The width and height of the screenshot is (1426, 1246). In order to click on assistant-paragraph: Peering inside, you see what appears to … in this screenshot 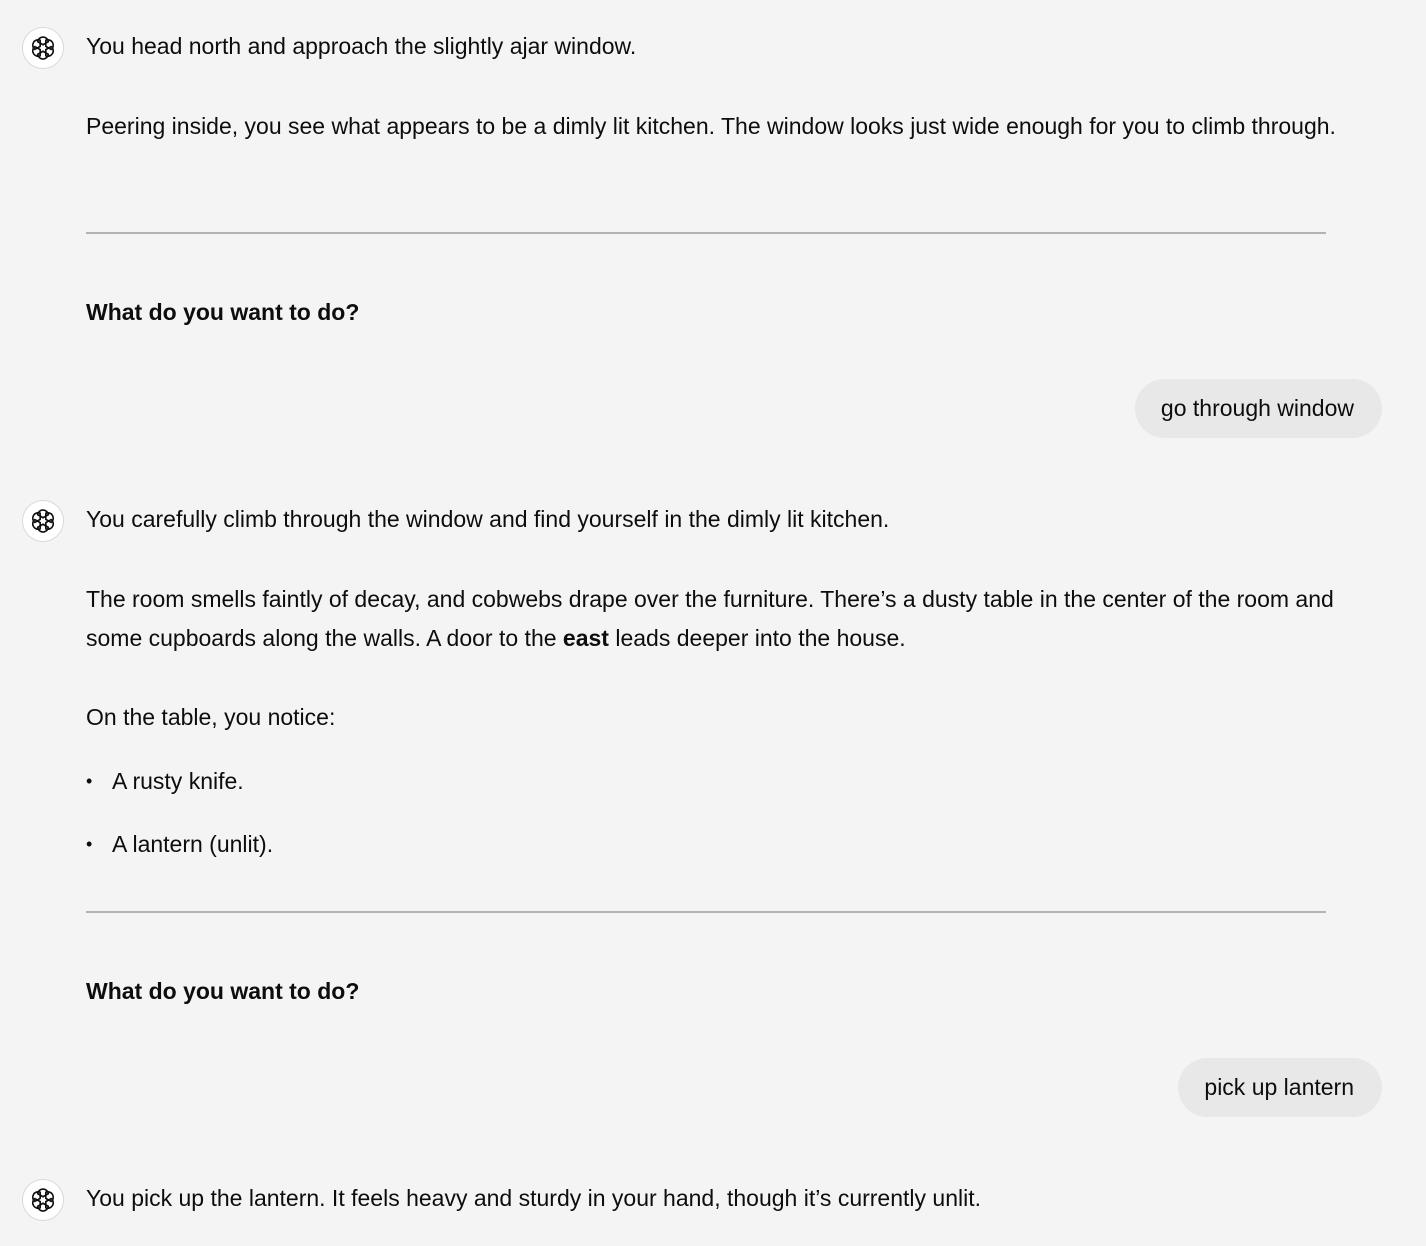, I will do `click(711, 126)`.